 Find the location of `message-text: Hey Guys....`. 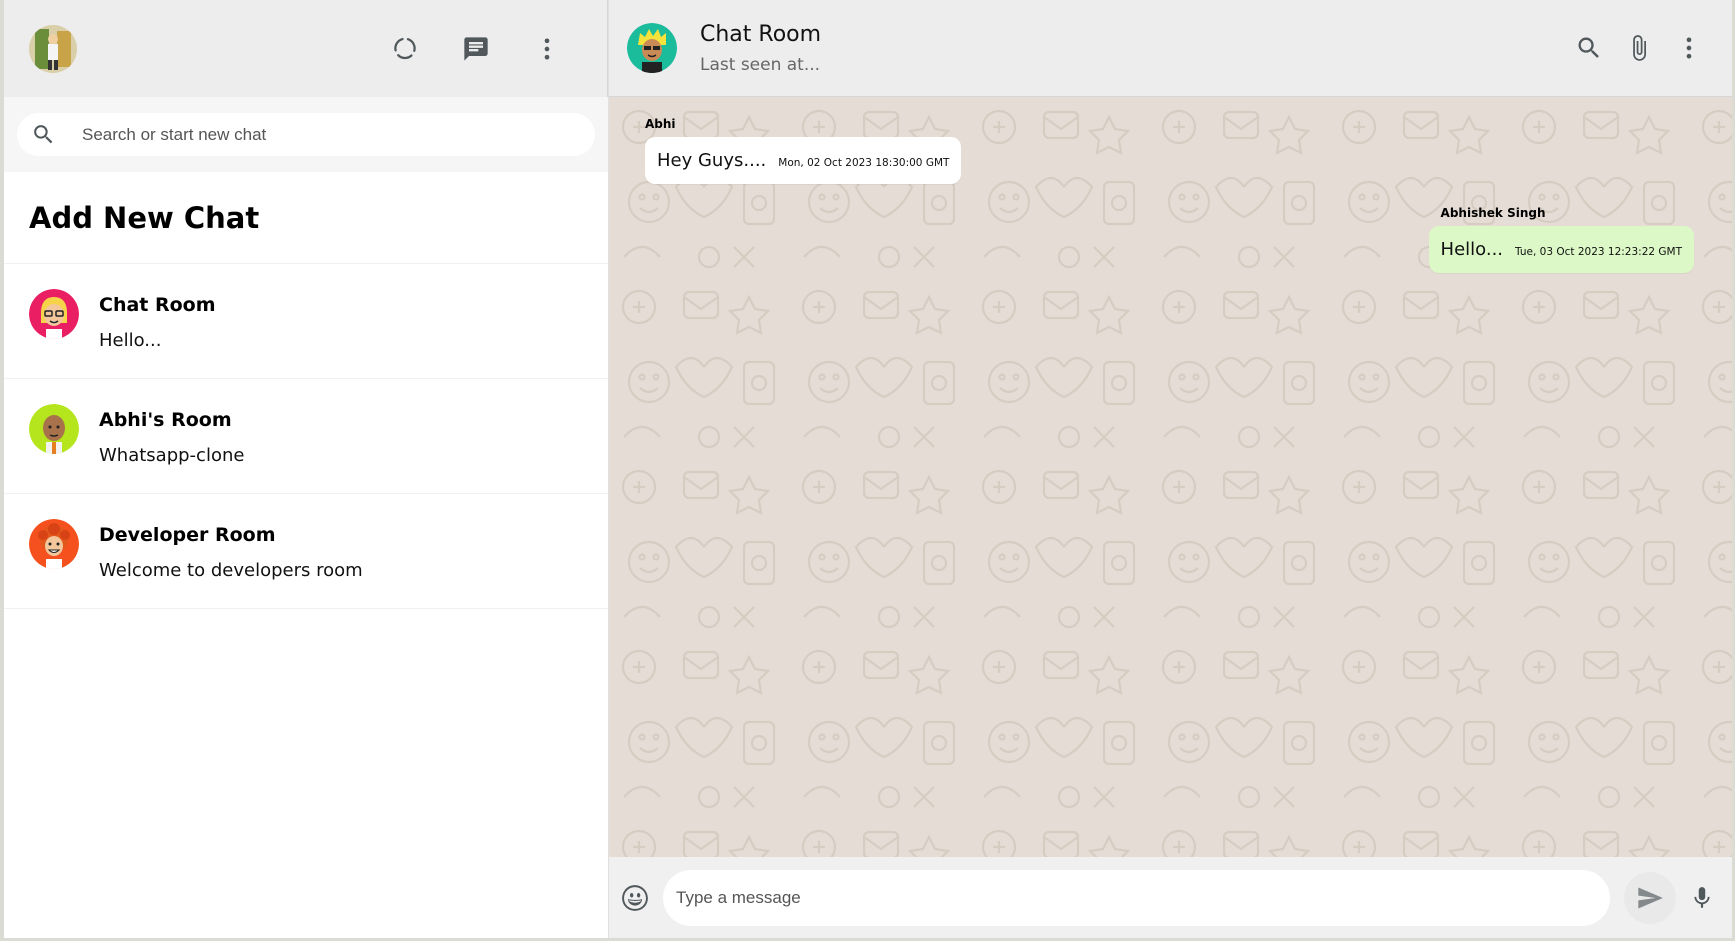

message-text: Hey Guys.... is located at coordinates (712, 160).